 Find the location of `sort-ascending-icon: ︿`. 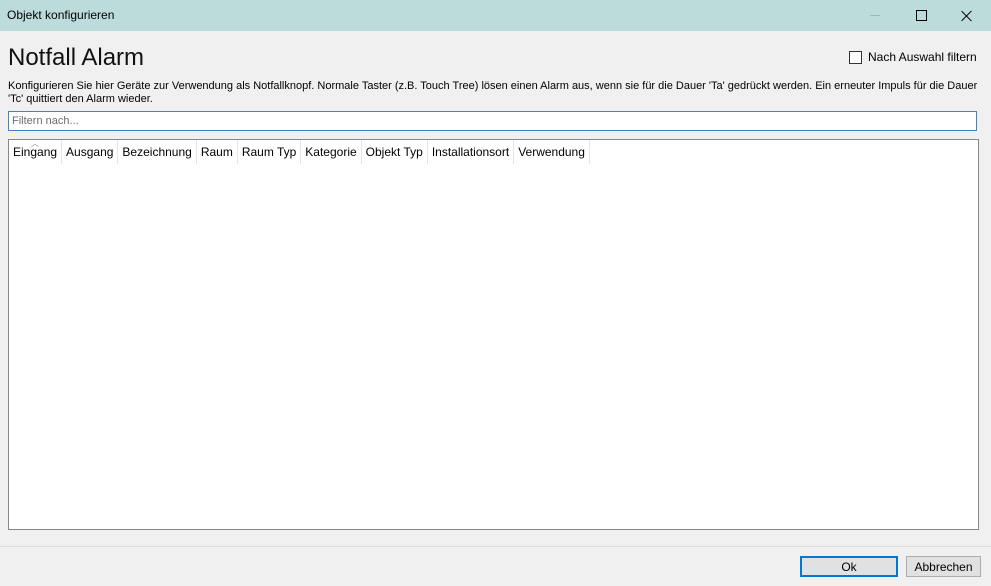

sort-ascending-icon: ︿ is located at coordinates (35, 143).